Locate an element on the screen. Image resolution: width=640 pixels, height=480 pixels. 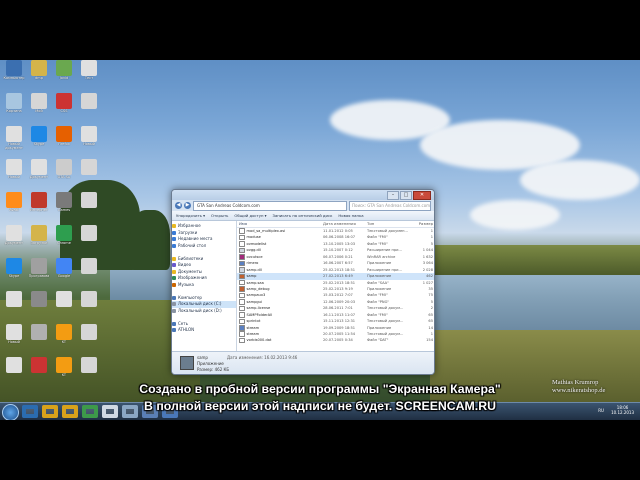
desktop-shortcut-icon: GTA SA is located at coordinates (64, 171).